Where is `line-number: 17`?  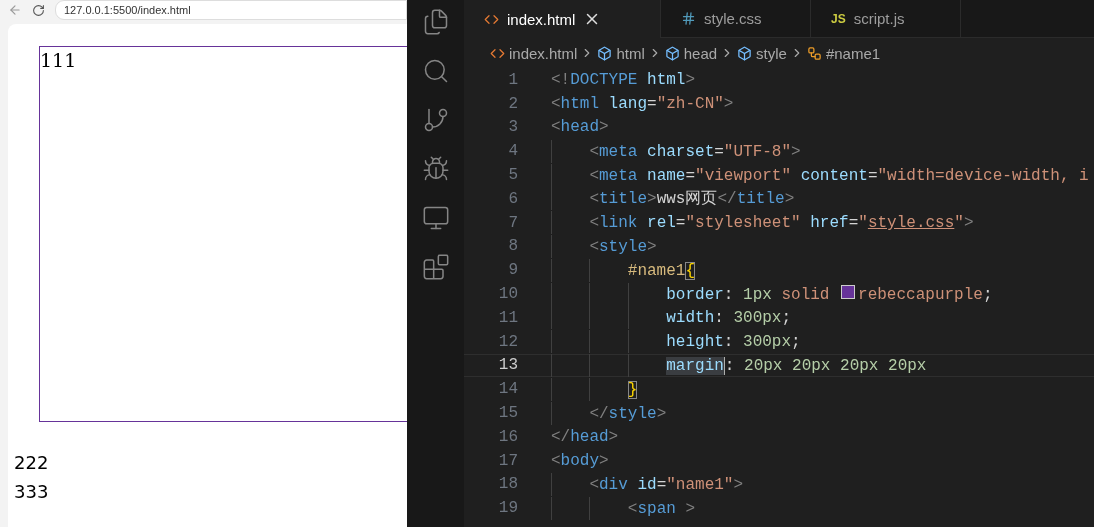 line-number: 17 is located at coordinates (508, 460).